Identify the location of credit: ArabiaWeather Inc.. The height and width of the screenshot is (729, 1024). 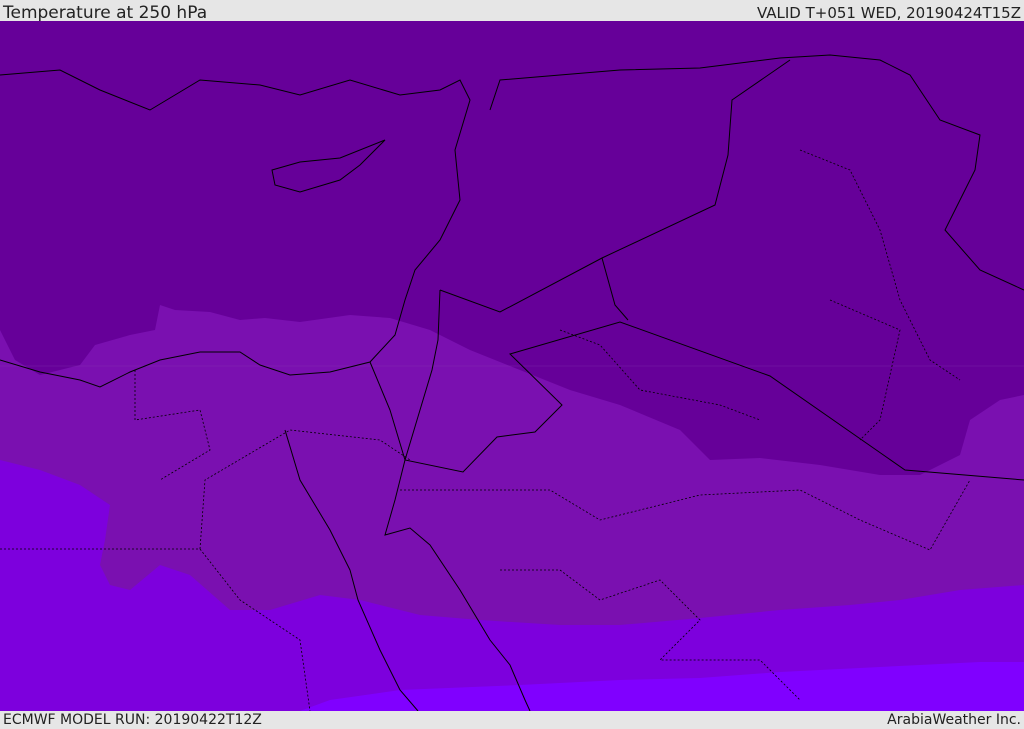
(954, 720).